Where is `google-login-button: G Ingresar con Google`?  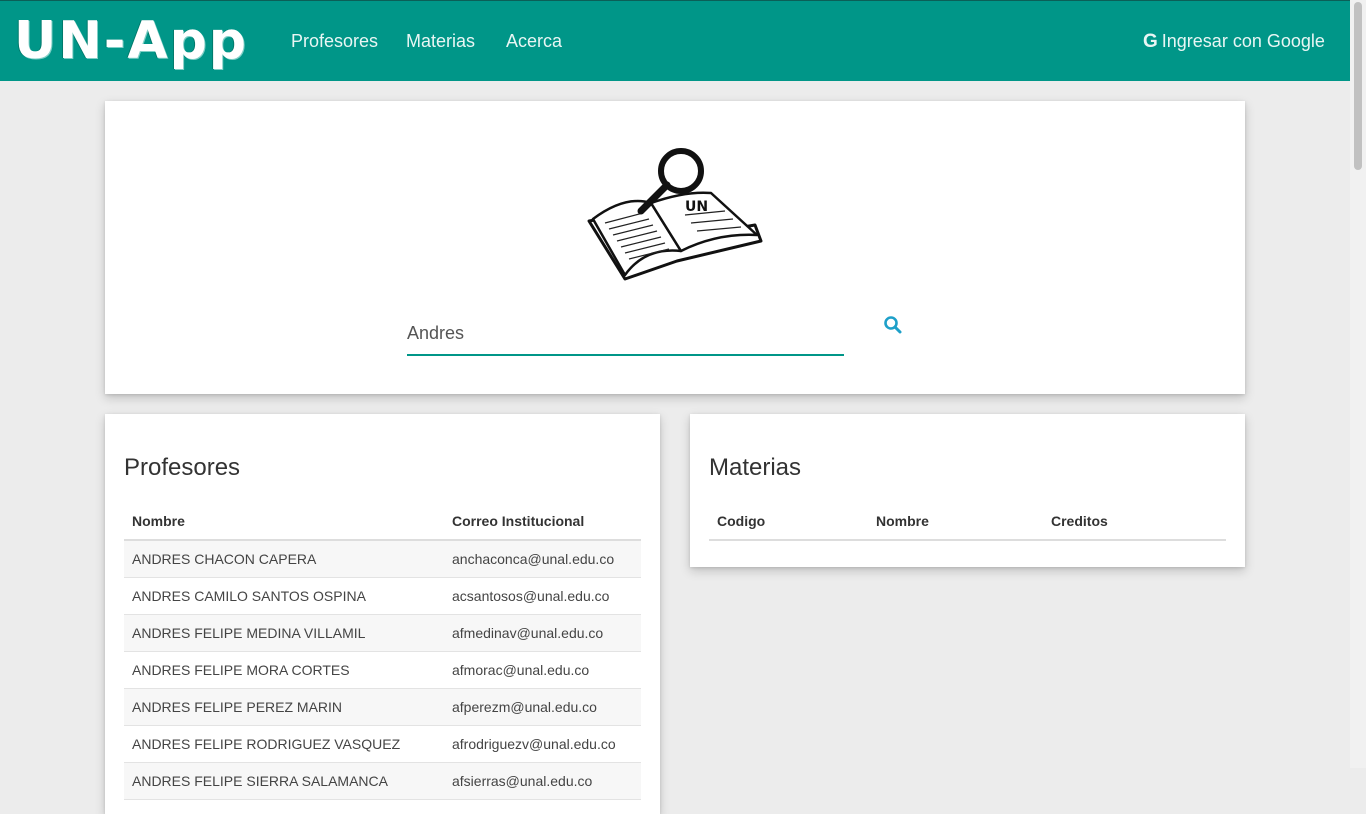
google-login-button: G Ingresar con Google is located at coordinates (1234, 41).